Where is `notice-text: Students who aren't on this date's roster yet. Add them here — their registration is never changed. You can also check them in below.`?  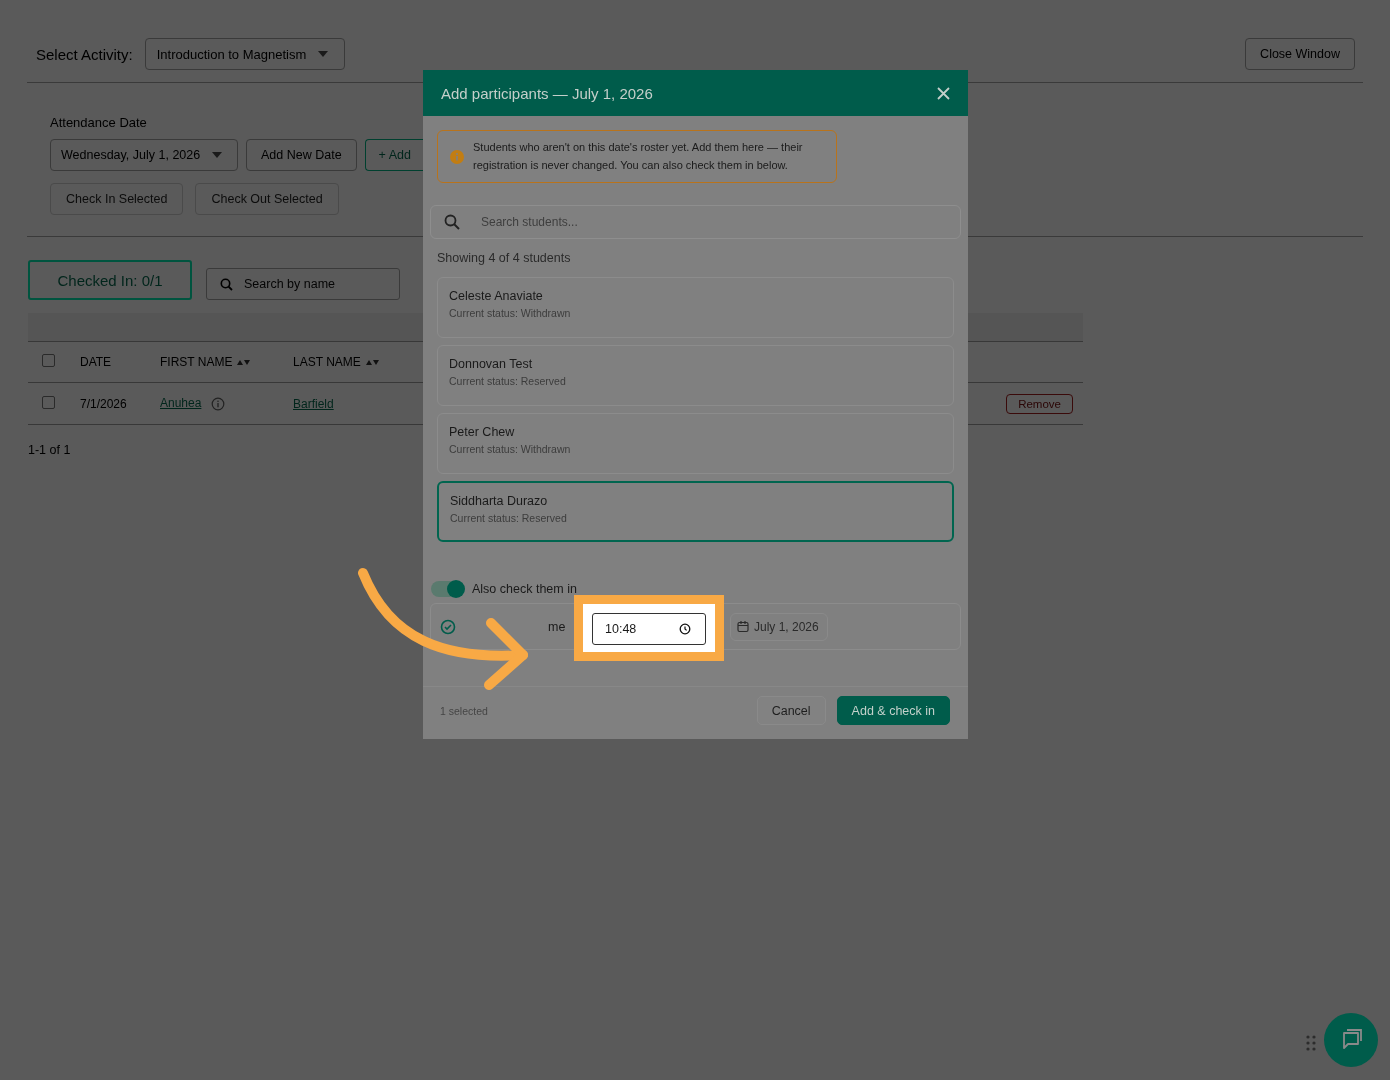 notice-text: Students who aren't on this date's roster yet. Add them here — their registration is never changed. You can also check them in below. is located at coordinates (638, 156).